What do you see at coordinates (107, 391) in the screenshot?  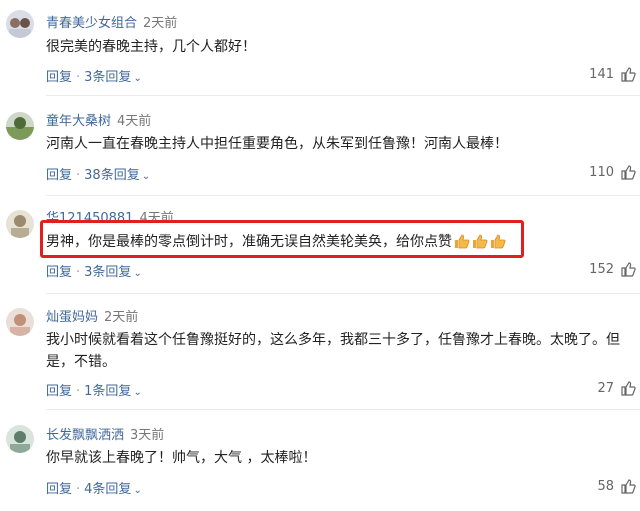 I see `view-replies-button: 1条回复` at bounding box center [107, 391].